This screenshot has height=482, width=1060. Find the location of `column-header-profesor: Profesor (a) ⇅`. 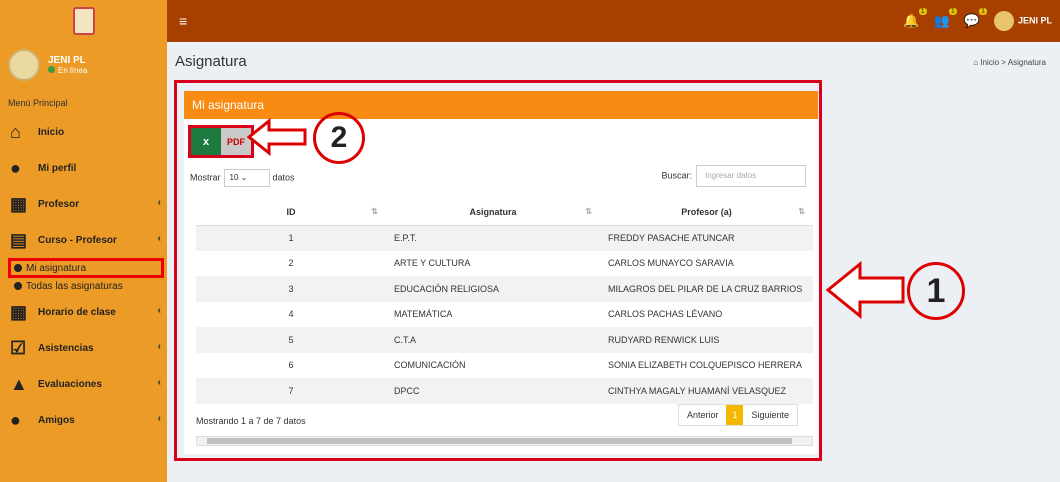

column-header-profesor: Profesor (a) ⇅ is located at coordinates (706, 212).